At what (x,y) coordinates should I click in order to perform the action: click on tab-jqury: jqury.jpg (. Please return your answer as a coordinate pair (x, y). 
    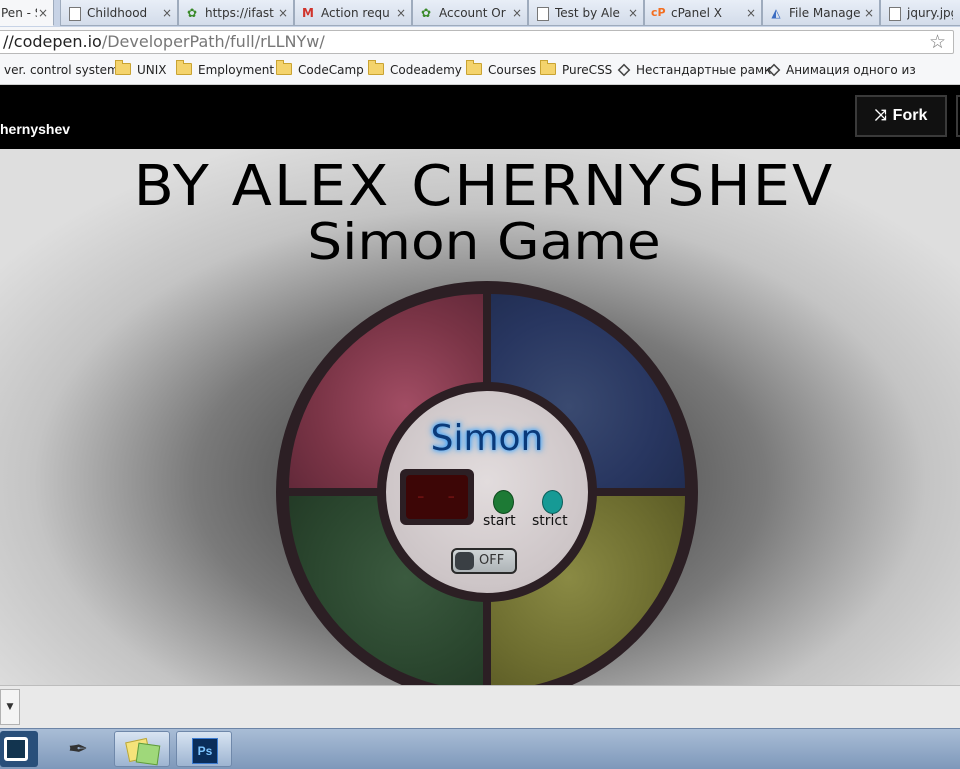
    Looking at the image, I should click on (920, 13).